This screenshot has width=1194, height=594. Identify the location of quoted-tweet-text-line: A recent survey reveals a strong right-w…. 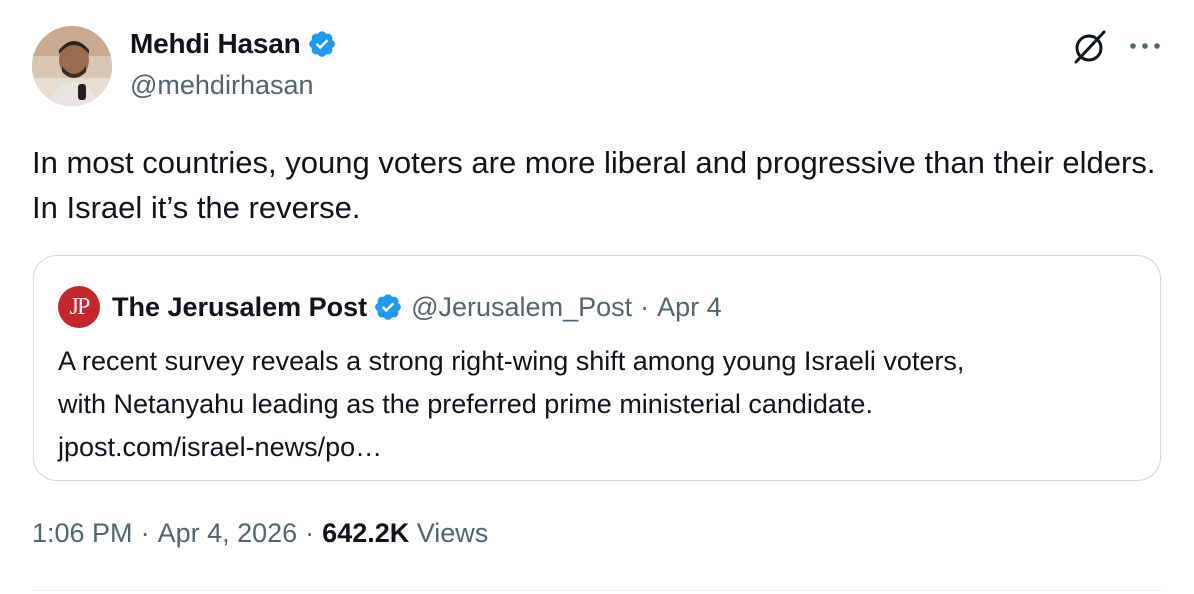
(511, 361).